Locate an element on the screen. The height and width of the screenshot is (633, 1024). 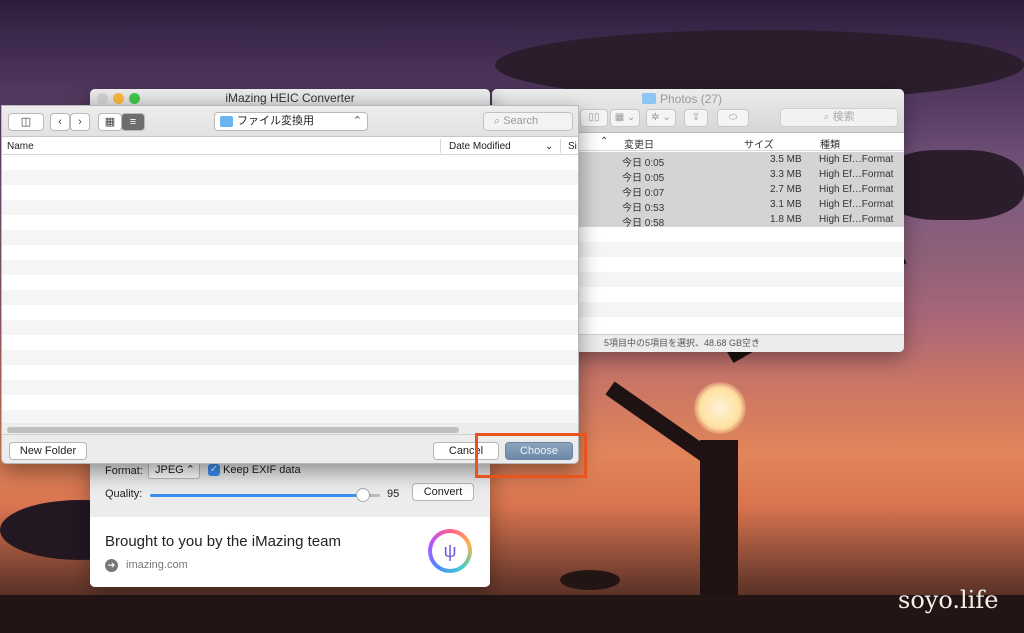
sheet-search-input: ⌕ Search is located at coordinates (528, 121).